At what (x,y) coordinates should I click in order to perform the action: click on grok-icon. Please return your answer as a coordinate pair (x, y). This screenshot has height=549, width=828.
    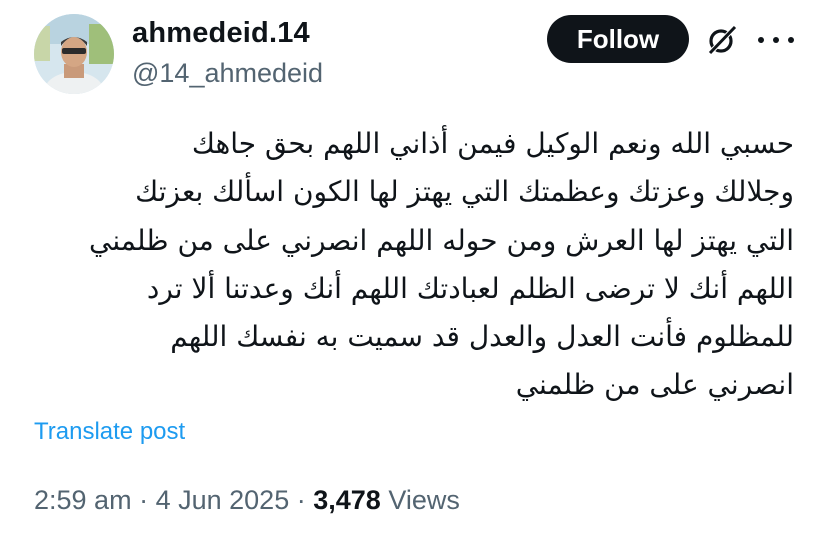
    Looking at the image, I should click on (722, 40).